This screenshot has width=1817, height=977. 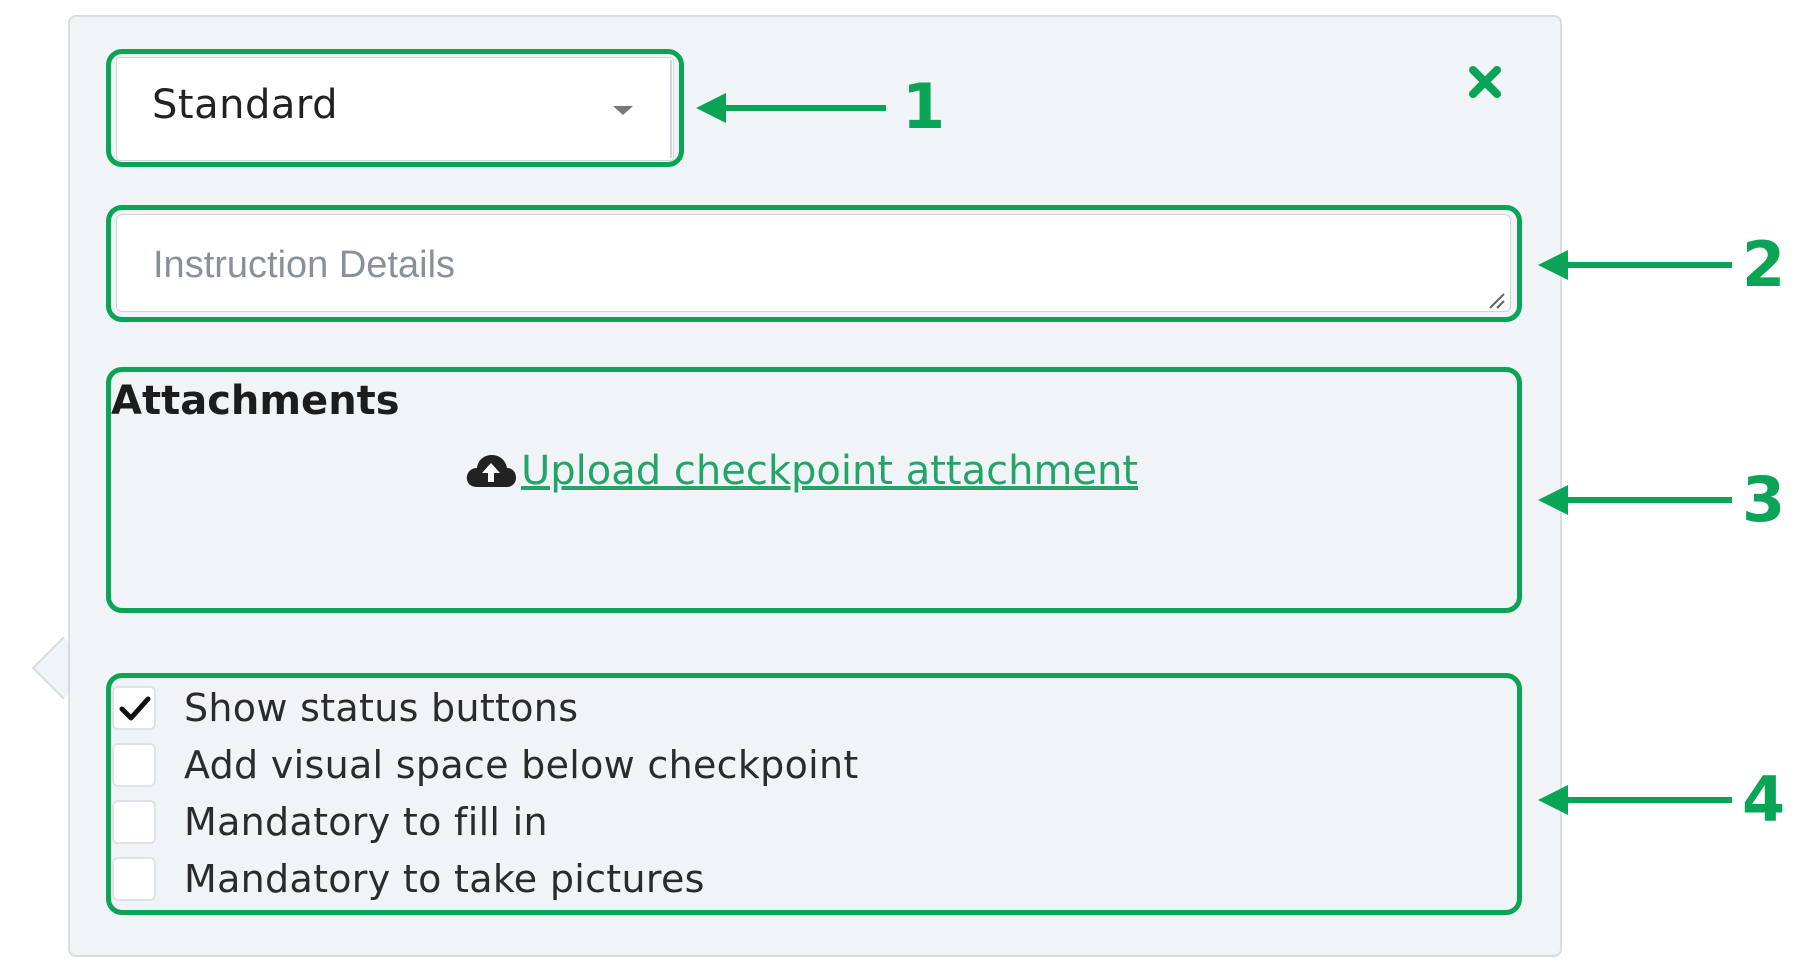 What do you see at coordinates (85, 670) in the screenshot?
I see `panel-pointer-mask` at bounding box center [85, 670].